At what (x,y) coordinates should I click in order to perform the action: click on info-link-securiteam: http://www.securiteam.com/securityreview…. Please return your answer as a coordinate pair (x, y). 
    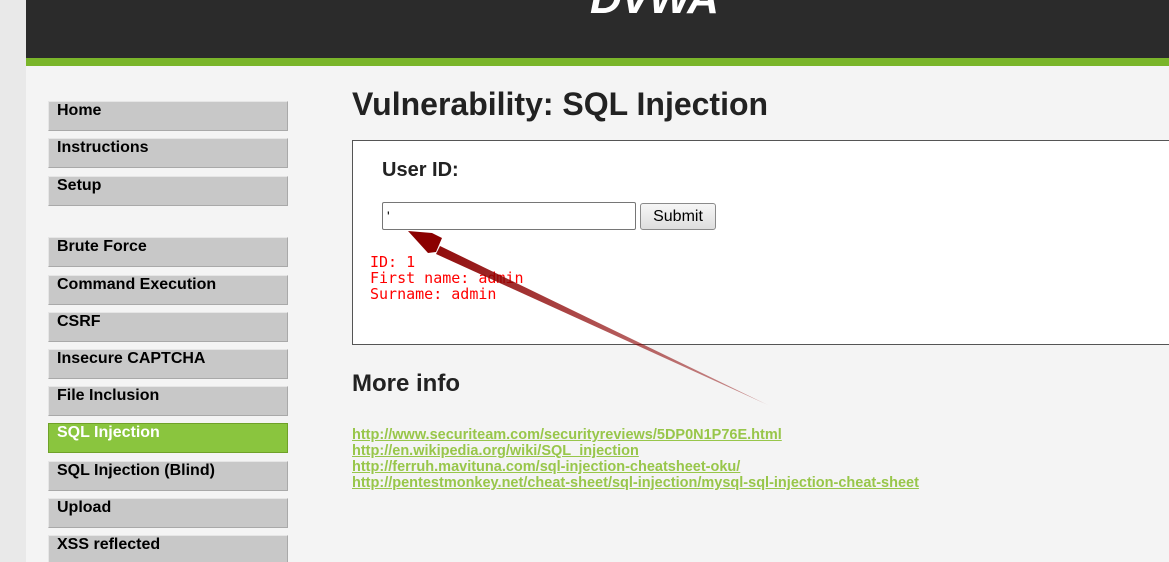
    Looking at the image, I should click on (635, 435).